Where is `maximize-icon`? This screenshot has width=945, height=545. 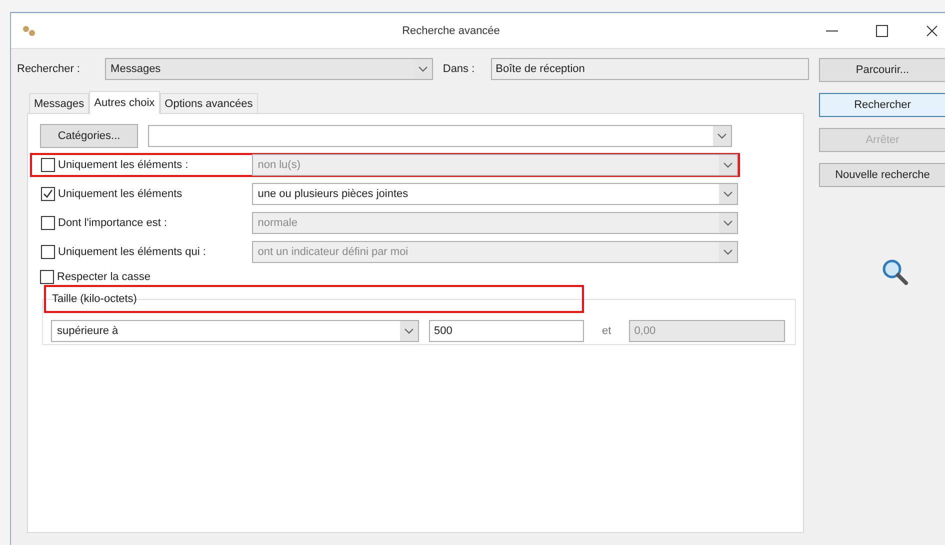 maximize-icon is located at coordinates (882, 31).